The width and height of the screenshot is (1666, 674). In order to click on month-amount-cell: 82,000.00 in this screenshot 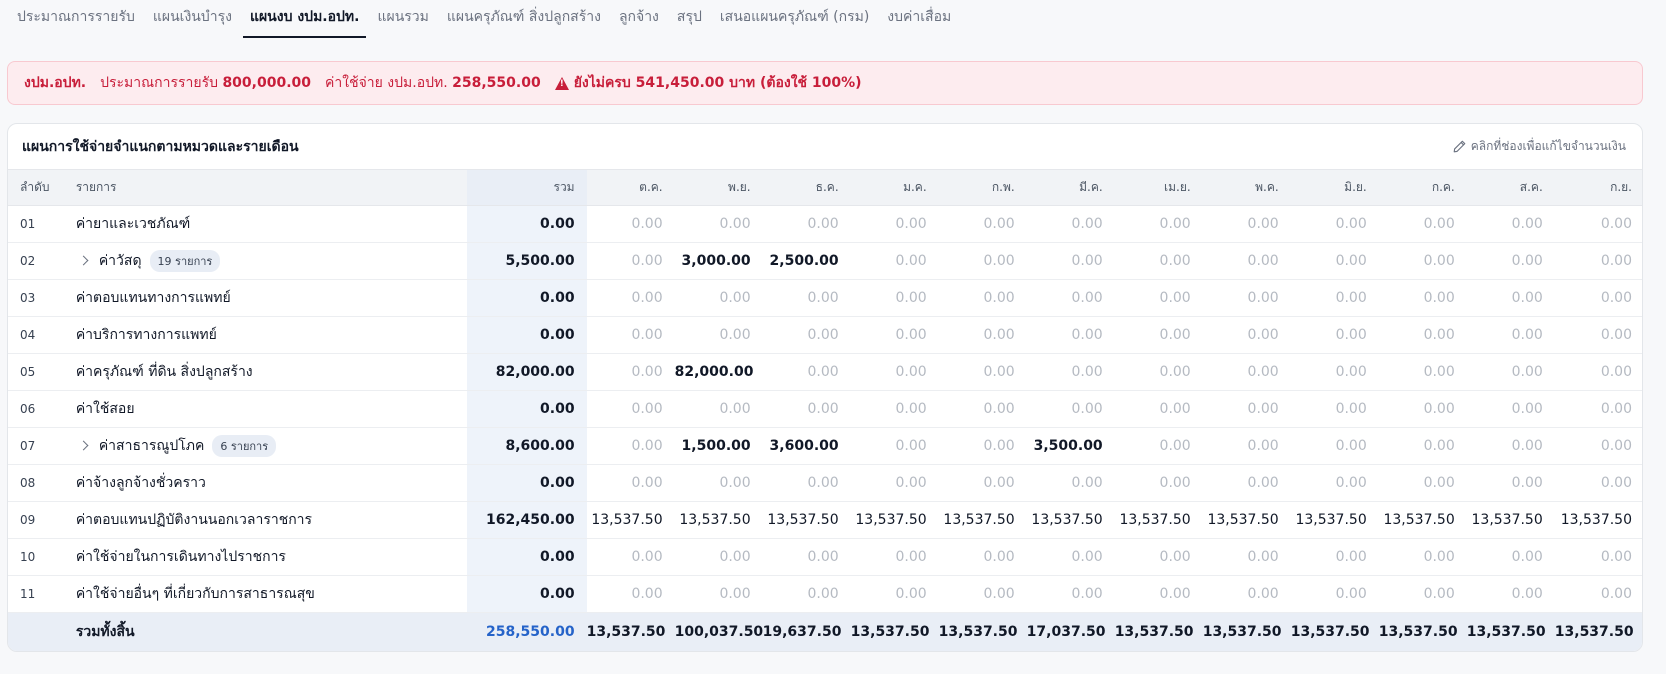, I will do `click(718, 372)`.